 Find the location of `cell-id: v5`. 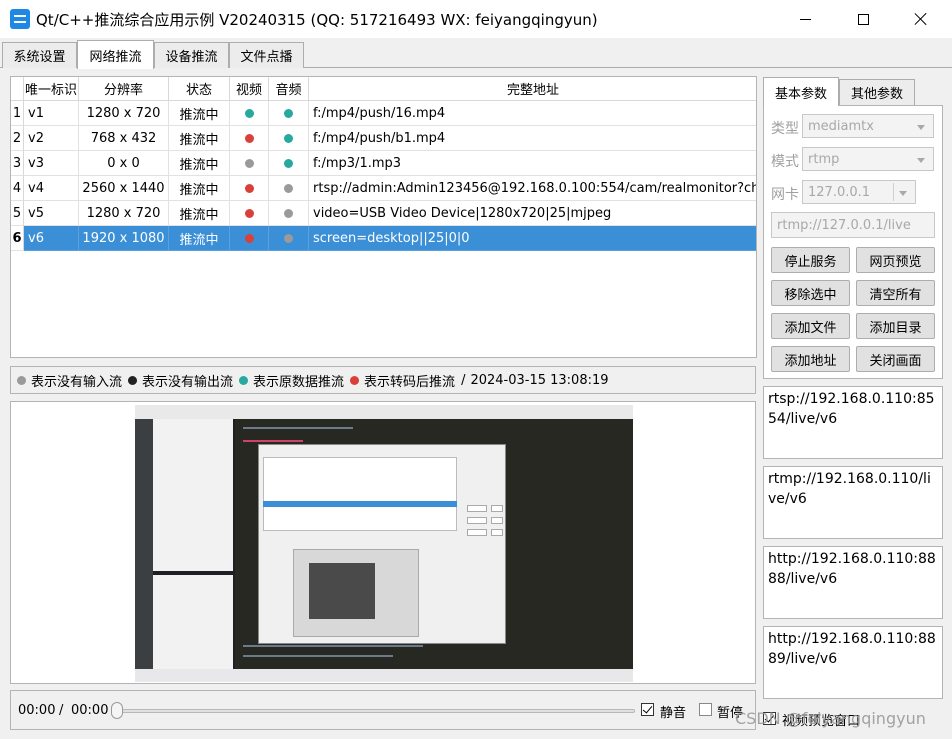

cell-id: v5 is located at coordinates (51, 213).